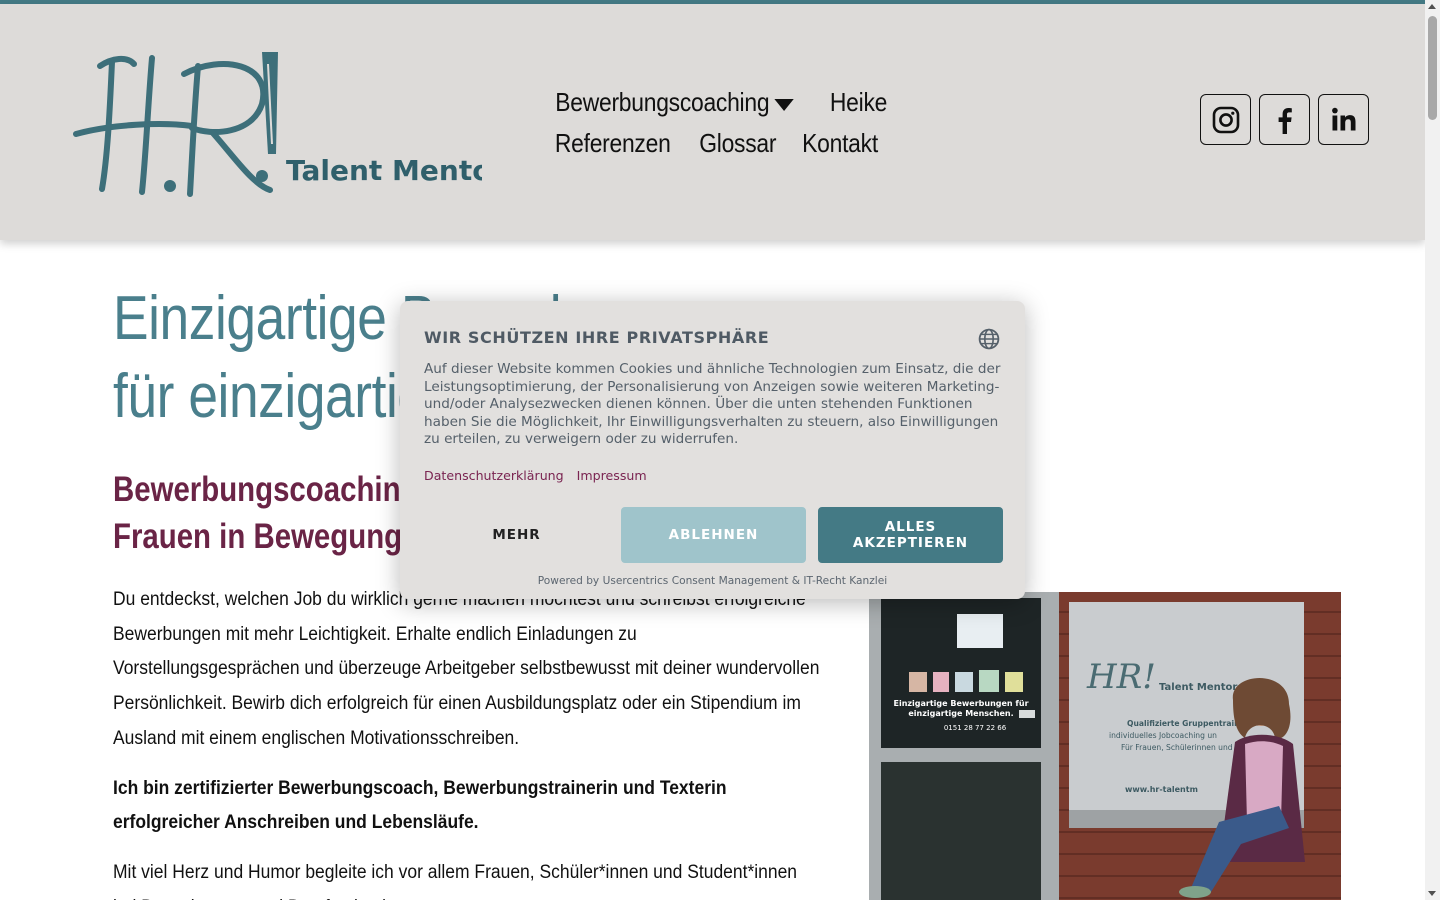 This screenshot has width=1440, height=900. Describe the element at coordinates (1183, 723) in the screenshot. I see `board-line-1: Qualifizierte Gruppentrain` at that location.